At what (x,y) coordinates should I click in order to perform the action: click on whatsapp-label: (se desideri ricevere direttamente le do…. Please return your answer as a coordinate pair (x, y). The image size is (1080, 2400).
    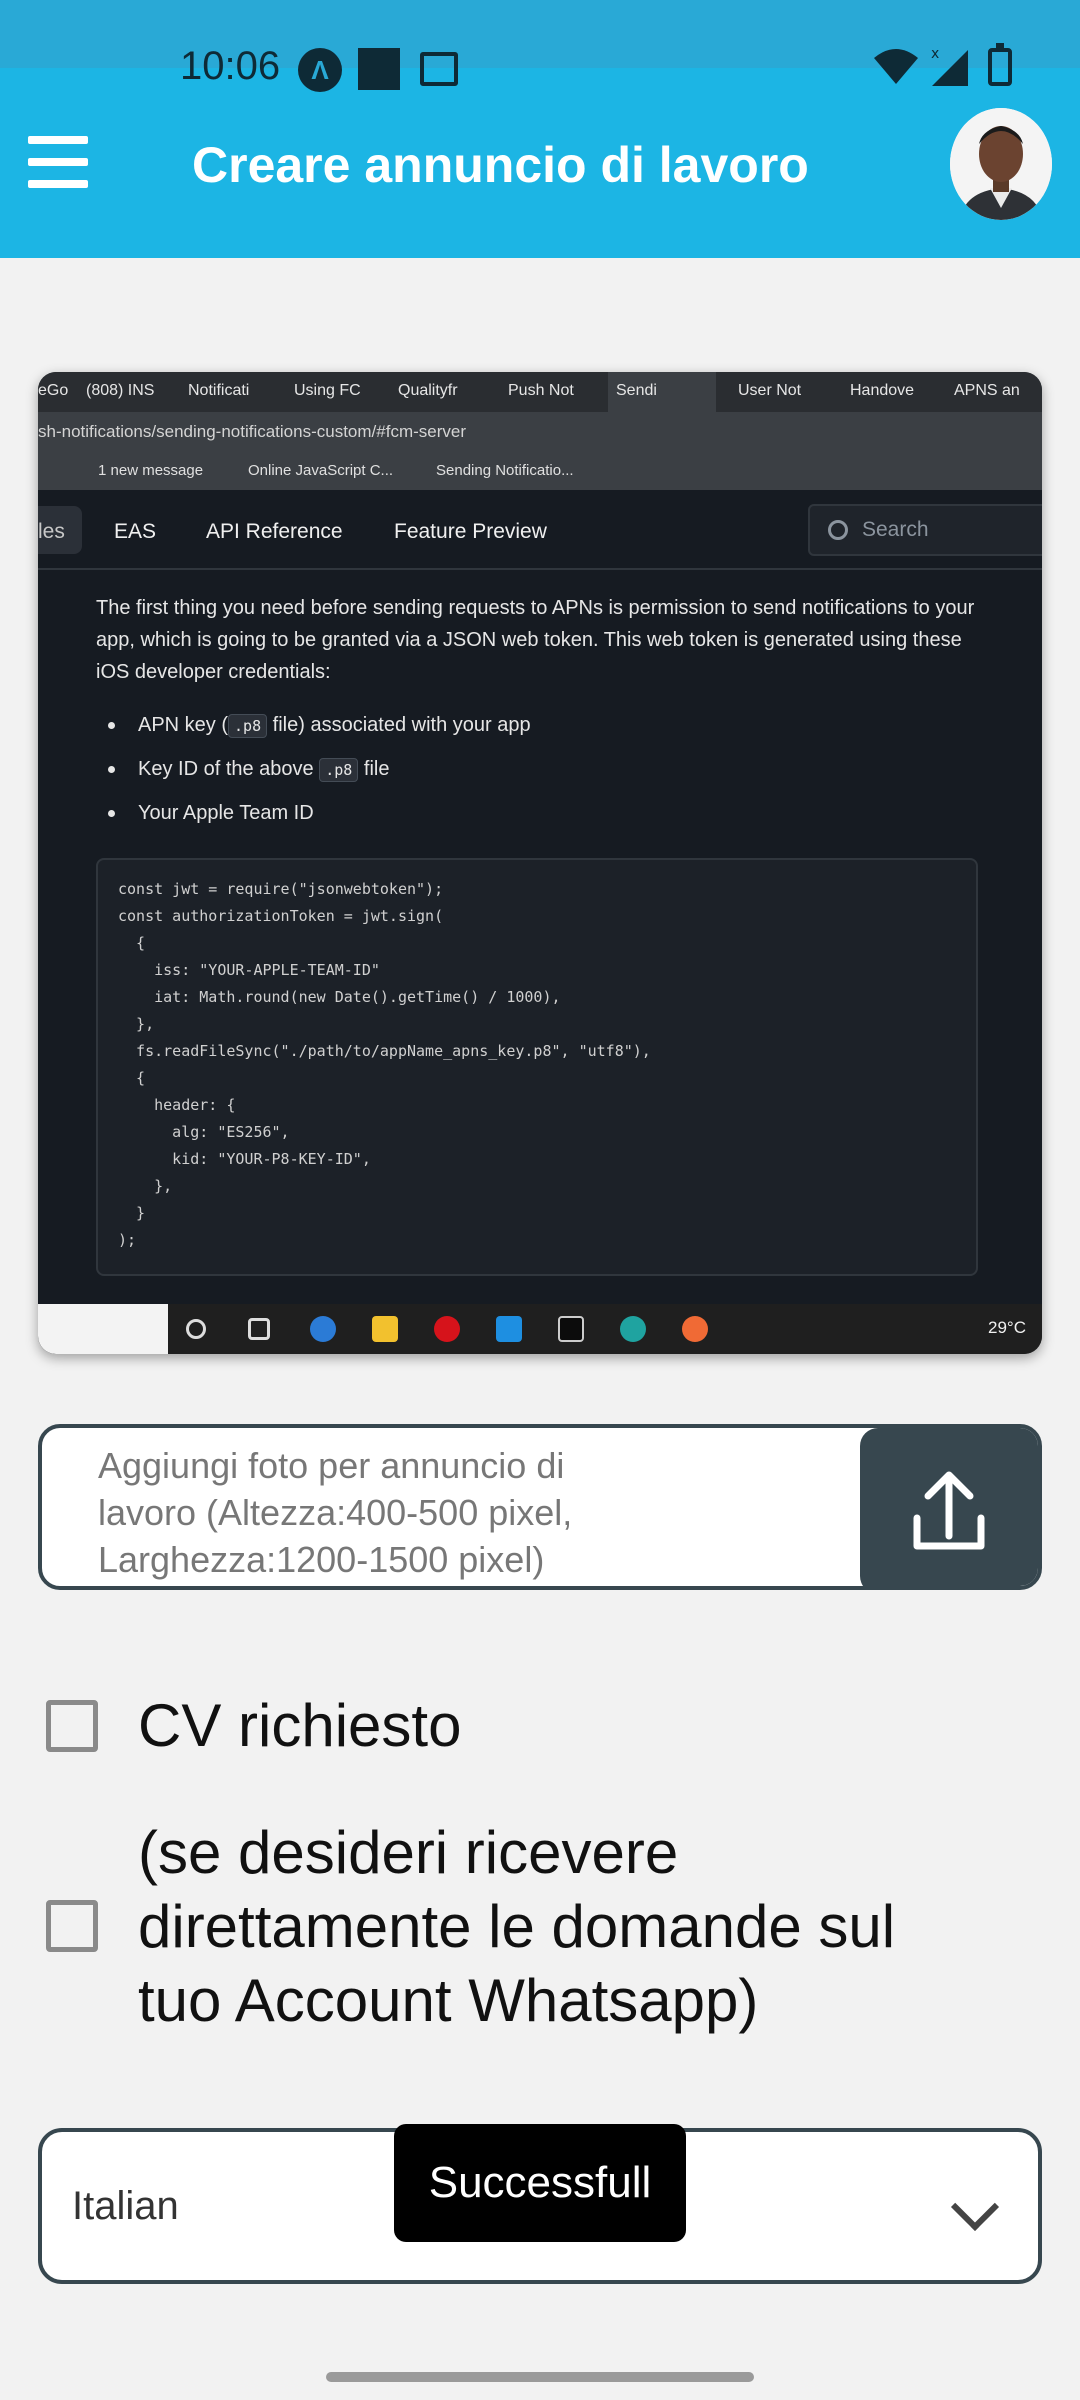
    Looking at the image, I should click on (517, 1926).